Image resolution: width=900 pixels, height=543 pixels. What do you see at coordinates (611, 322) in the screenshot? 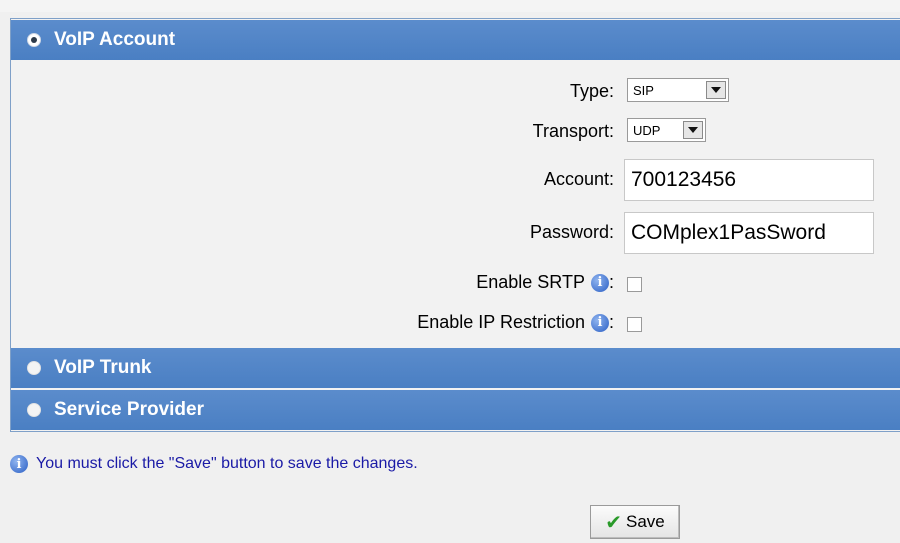
I see `ip-restriction-colon: :` at bounding box center [611, 322].